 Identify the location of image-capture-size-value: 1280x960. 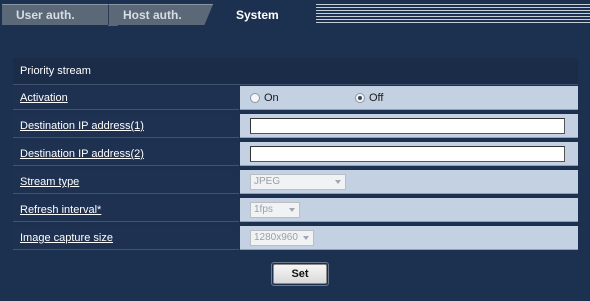
(276, 237).